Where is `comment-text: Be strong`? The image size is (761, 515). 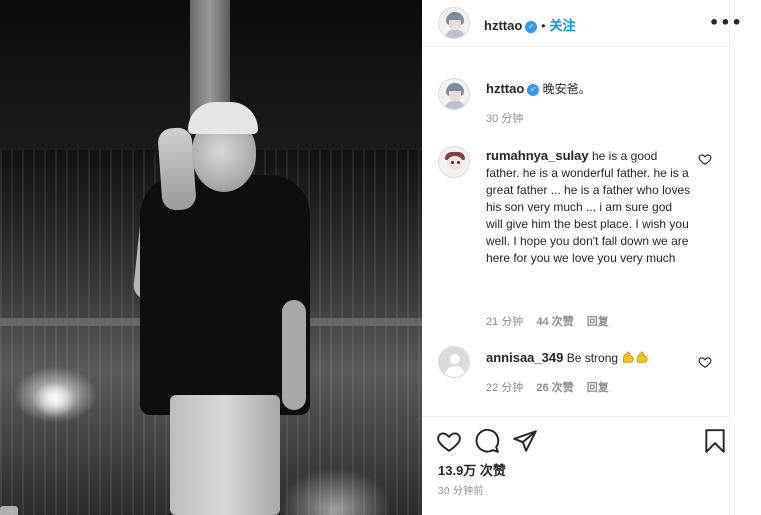 comment-text: Be strong is located at coordinates (592, 358).